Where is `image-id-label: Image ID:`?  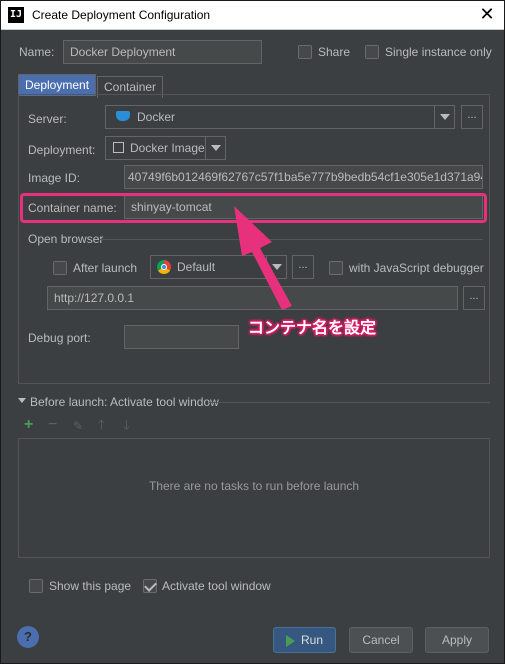
image-id-label: Image ID: is located at coordinates (54, 178).